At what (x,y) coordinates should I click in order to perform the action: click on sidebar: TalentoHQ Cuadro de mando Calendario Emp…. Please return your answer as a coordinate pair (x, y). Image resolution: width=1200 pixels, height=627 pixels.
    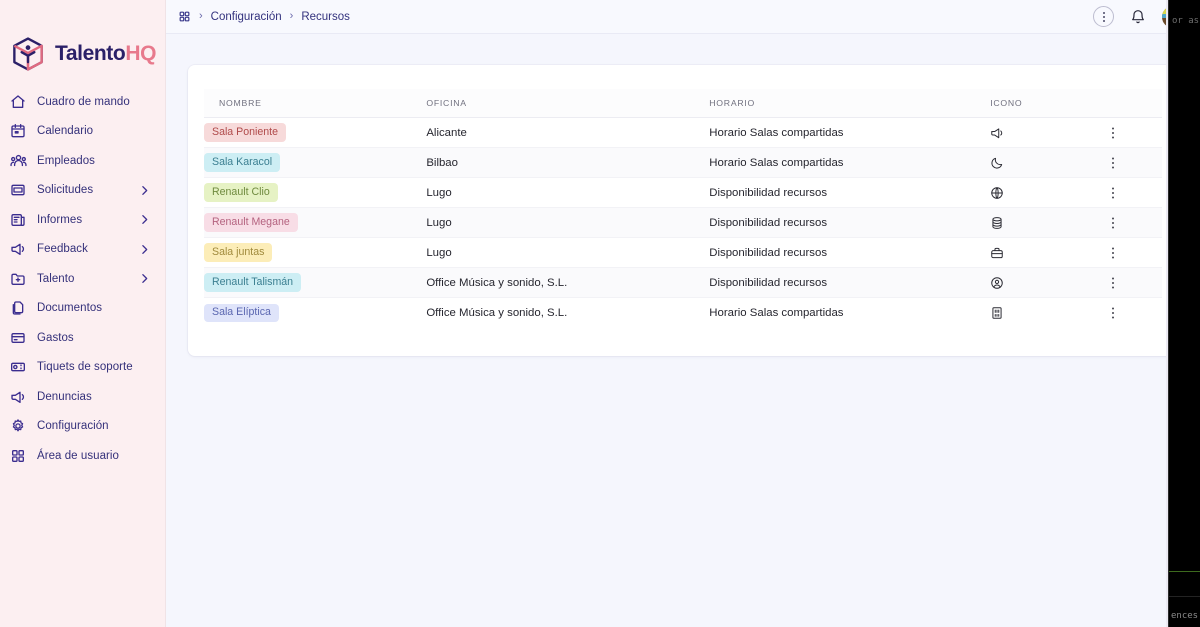
    Looking at the image, I should click on (83, 313).